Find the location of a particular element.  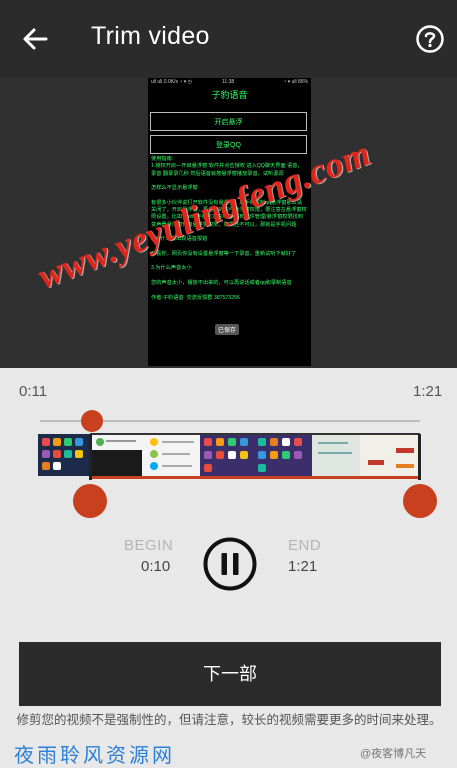

current-time: 0:11 is located at coordinates (33, 391).